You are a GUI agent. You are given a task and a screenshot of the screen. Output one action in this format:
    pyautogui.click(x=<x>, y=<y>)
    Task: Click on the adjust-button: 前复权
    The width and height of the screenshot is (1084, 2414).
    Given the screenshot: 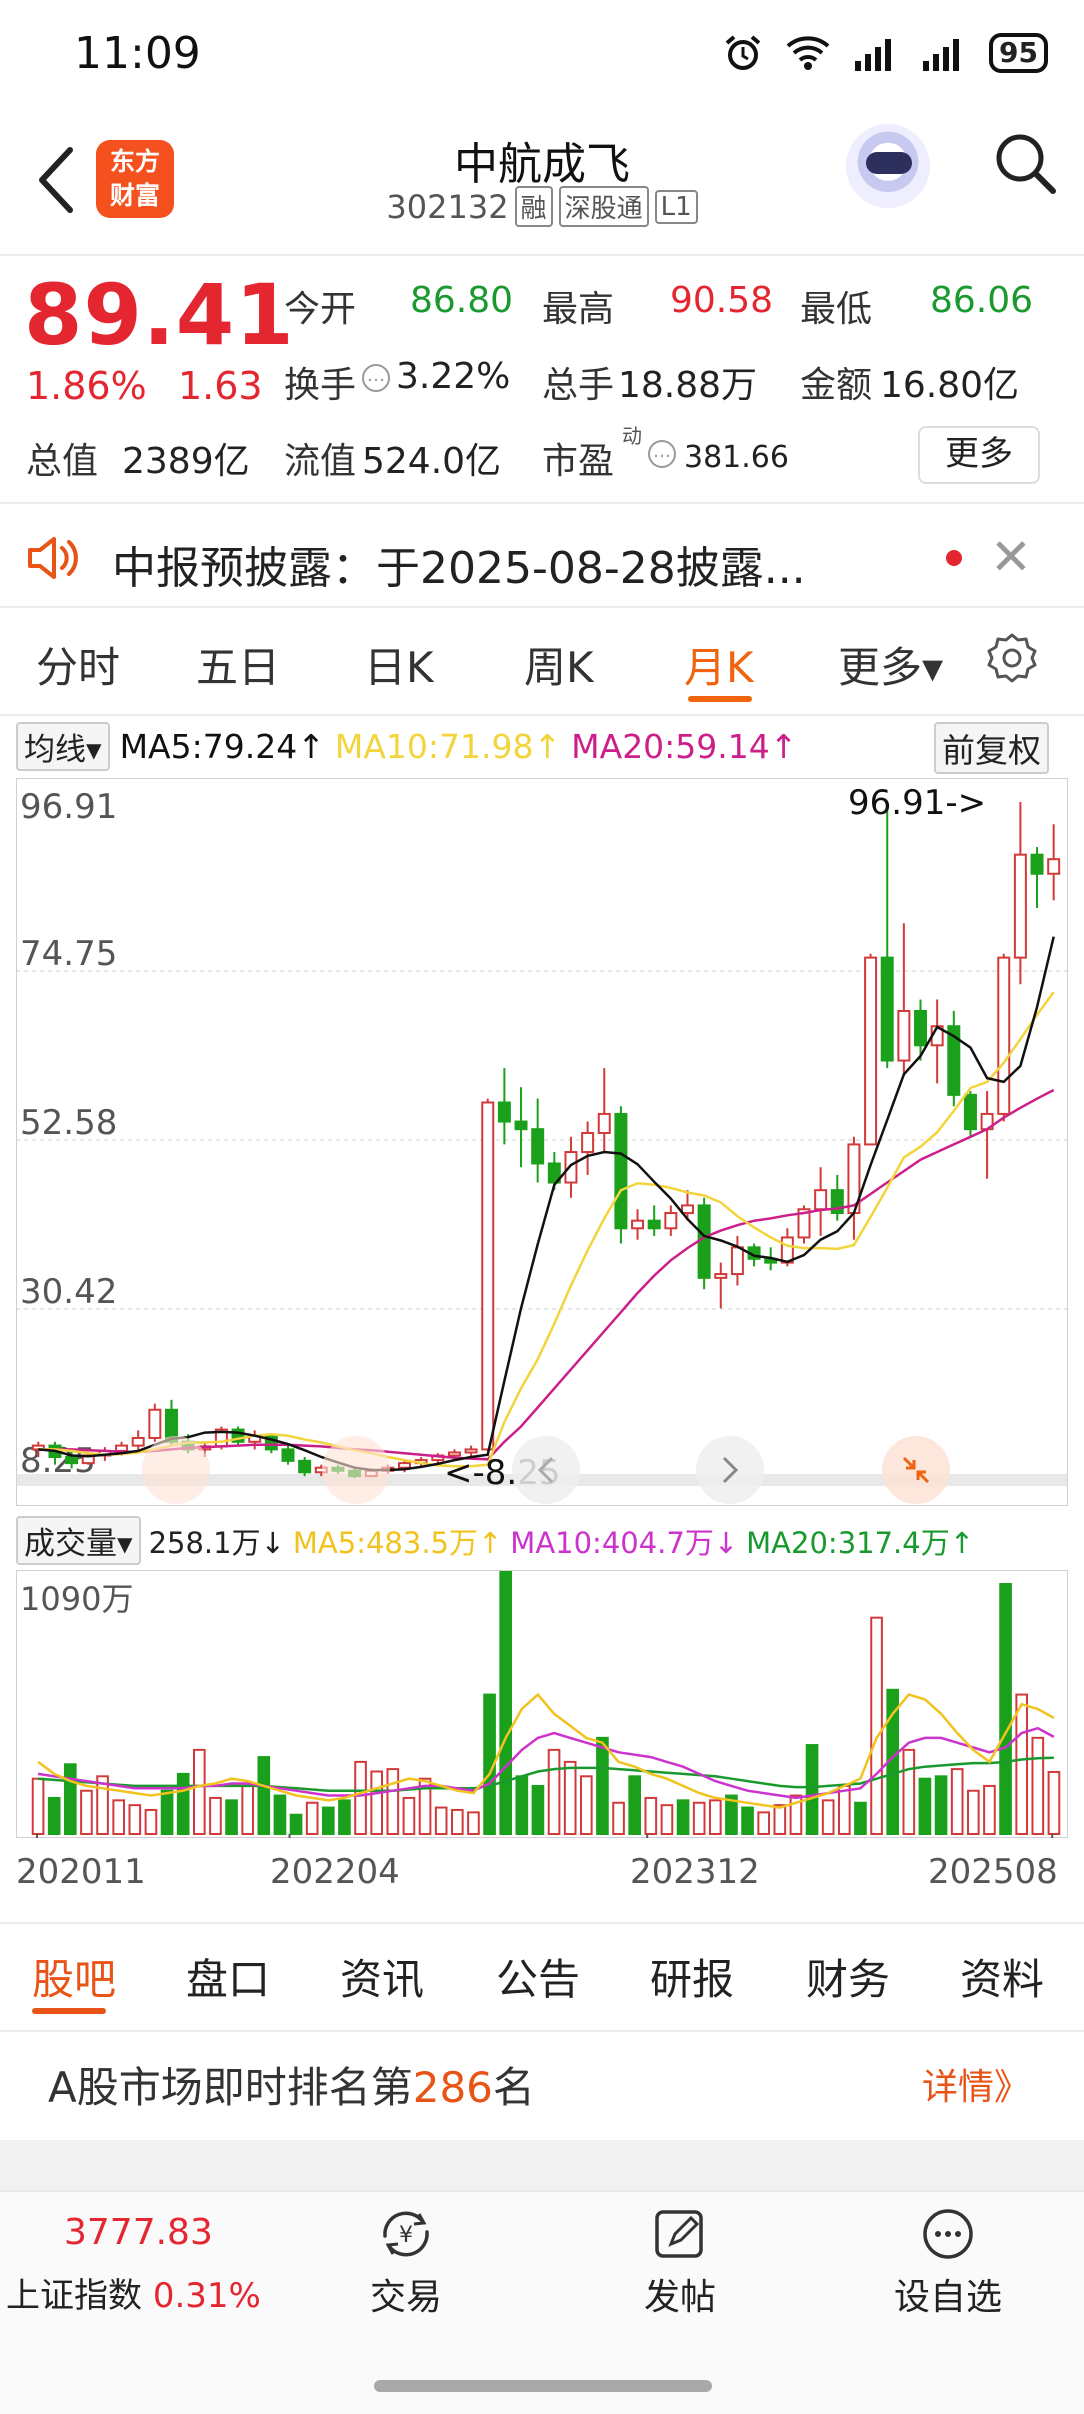 What is the action you would take?
    pyautogui.click(x=991, y=748)
    